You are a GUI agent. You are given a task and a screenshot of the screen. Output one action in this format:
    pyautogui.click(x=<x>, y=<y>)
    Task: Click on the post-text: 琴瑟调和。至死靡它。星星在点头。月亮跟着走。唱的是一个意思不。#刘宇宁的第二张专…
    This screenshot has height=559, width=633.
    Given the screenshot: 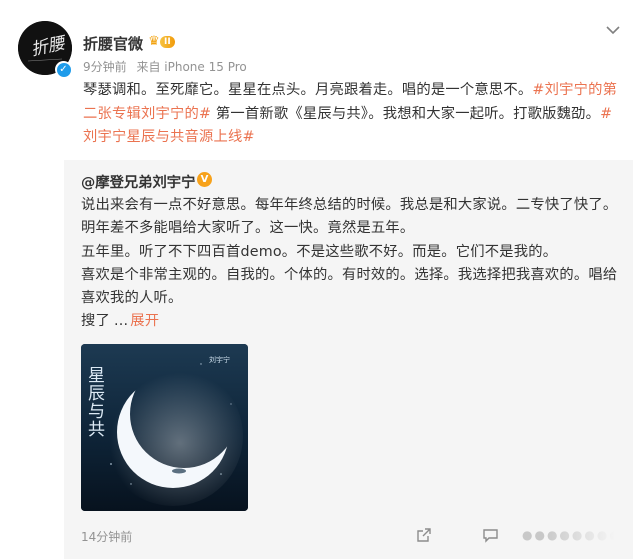 What is the action you would take?
    pyautogui.click(x=350, y=114)
    